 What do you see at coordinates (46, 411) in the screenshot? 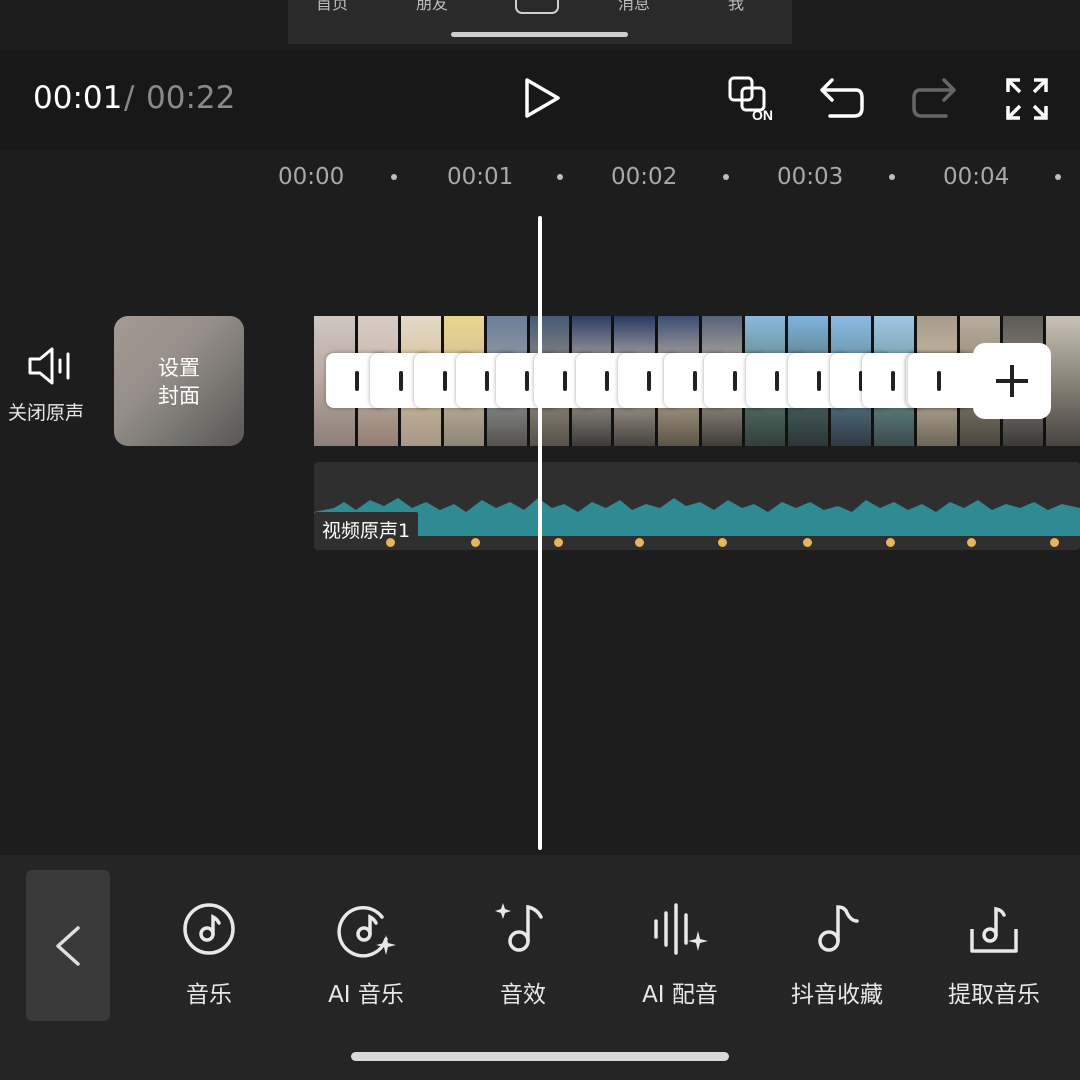
I see `mute-original-label: 关闭原声` at bounding box center [46, 411].